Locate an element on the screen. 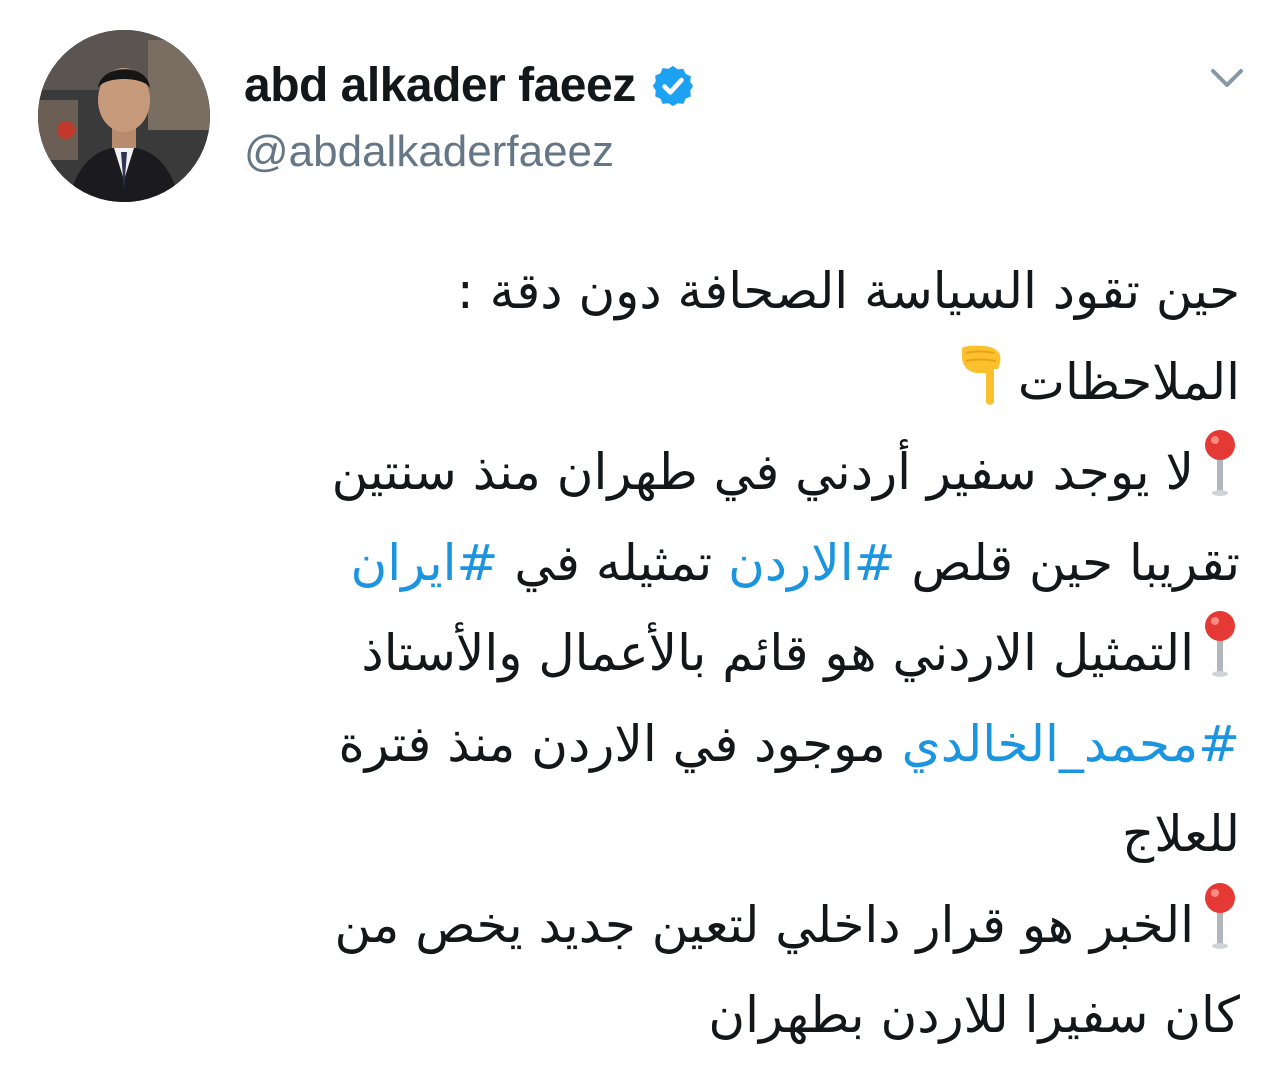 The image size is (1280, 1082). tweet-line-7: للعلاج is located at coordinates (640, 834).